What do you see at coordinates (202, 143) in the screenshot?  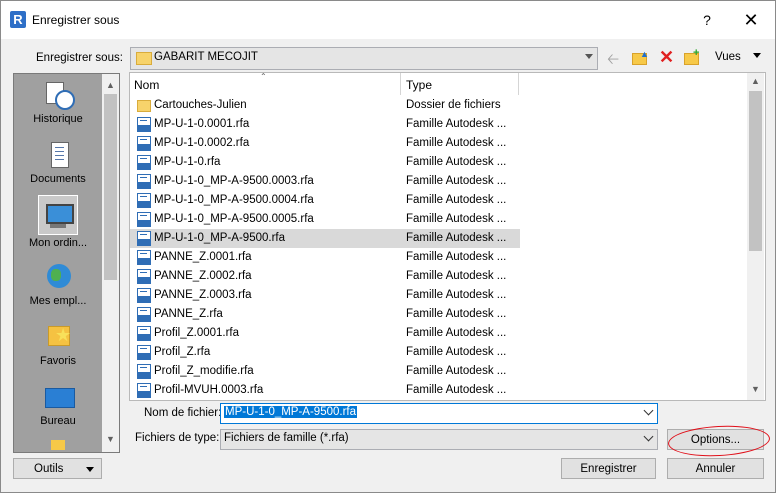 I see `file-name: MP-U-1-0.0002.rfa` at bounding box center [202, 143].